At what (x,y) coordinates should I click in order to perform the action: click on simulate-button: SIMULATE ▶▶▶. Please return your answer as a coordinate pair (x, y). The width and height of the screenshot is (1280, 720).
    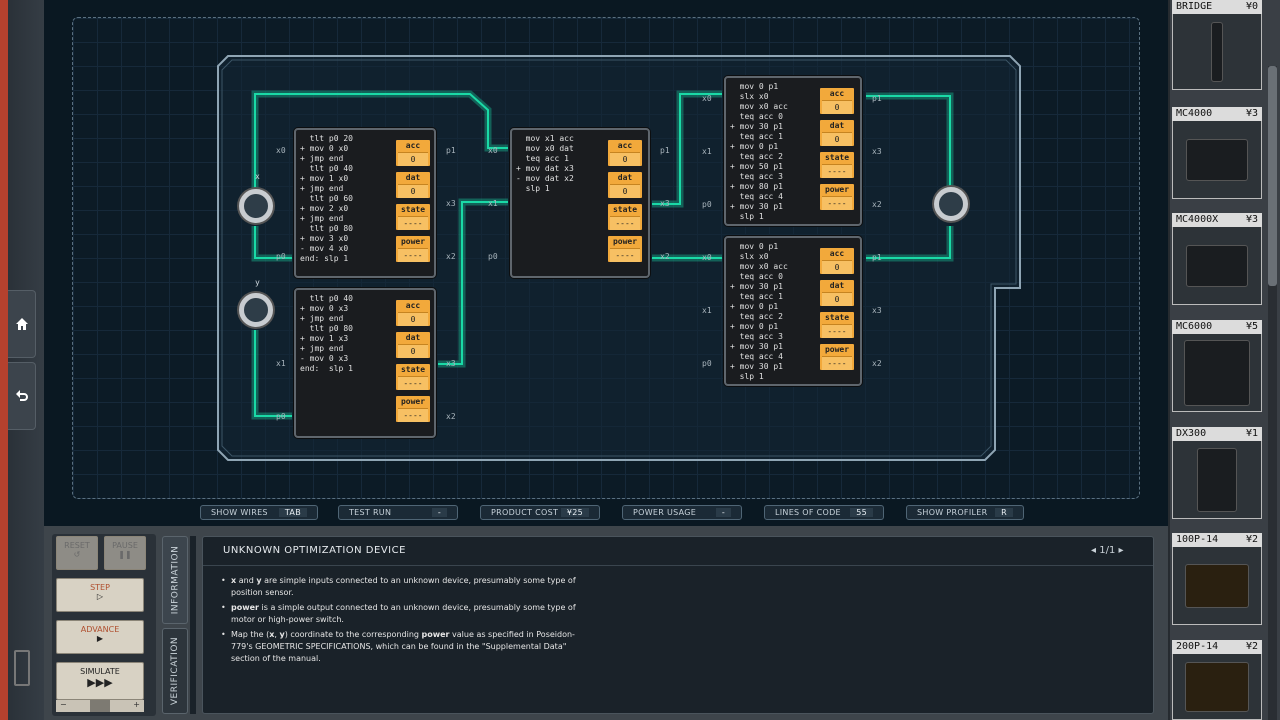
    Looking at the image, I should click on (100, 681).